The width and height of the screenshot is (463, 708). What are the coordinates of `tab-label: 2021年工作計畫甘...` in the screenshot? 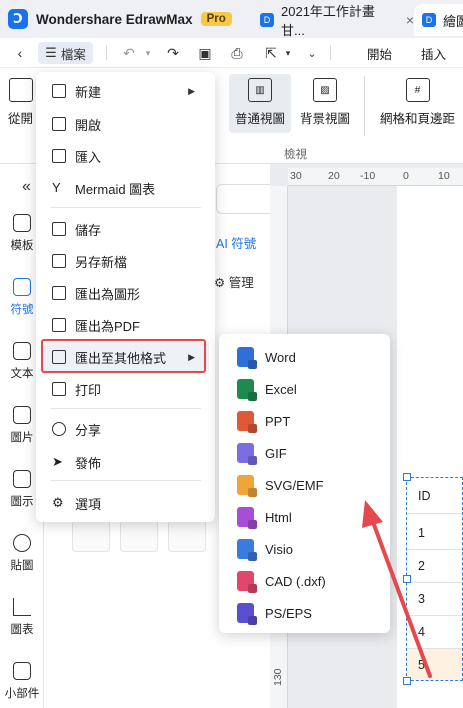 It's located at (328, 21).